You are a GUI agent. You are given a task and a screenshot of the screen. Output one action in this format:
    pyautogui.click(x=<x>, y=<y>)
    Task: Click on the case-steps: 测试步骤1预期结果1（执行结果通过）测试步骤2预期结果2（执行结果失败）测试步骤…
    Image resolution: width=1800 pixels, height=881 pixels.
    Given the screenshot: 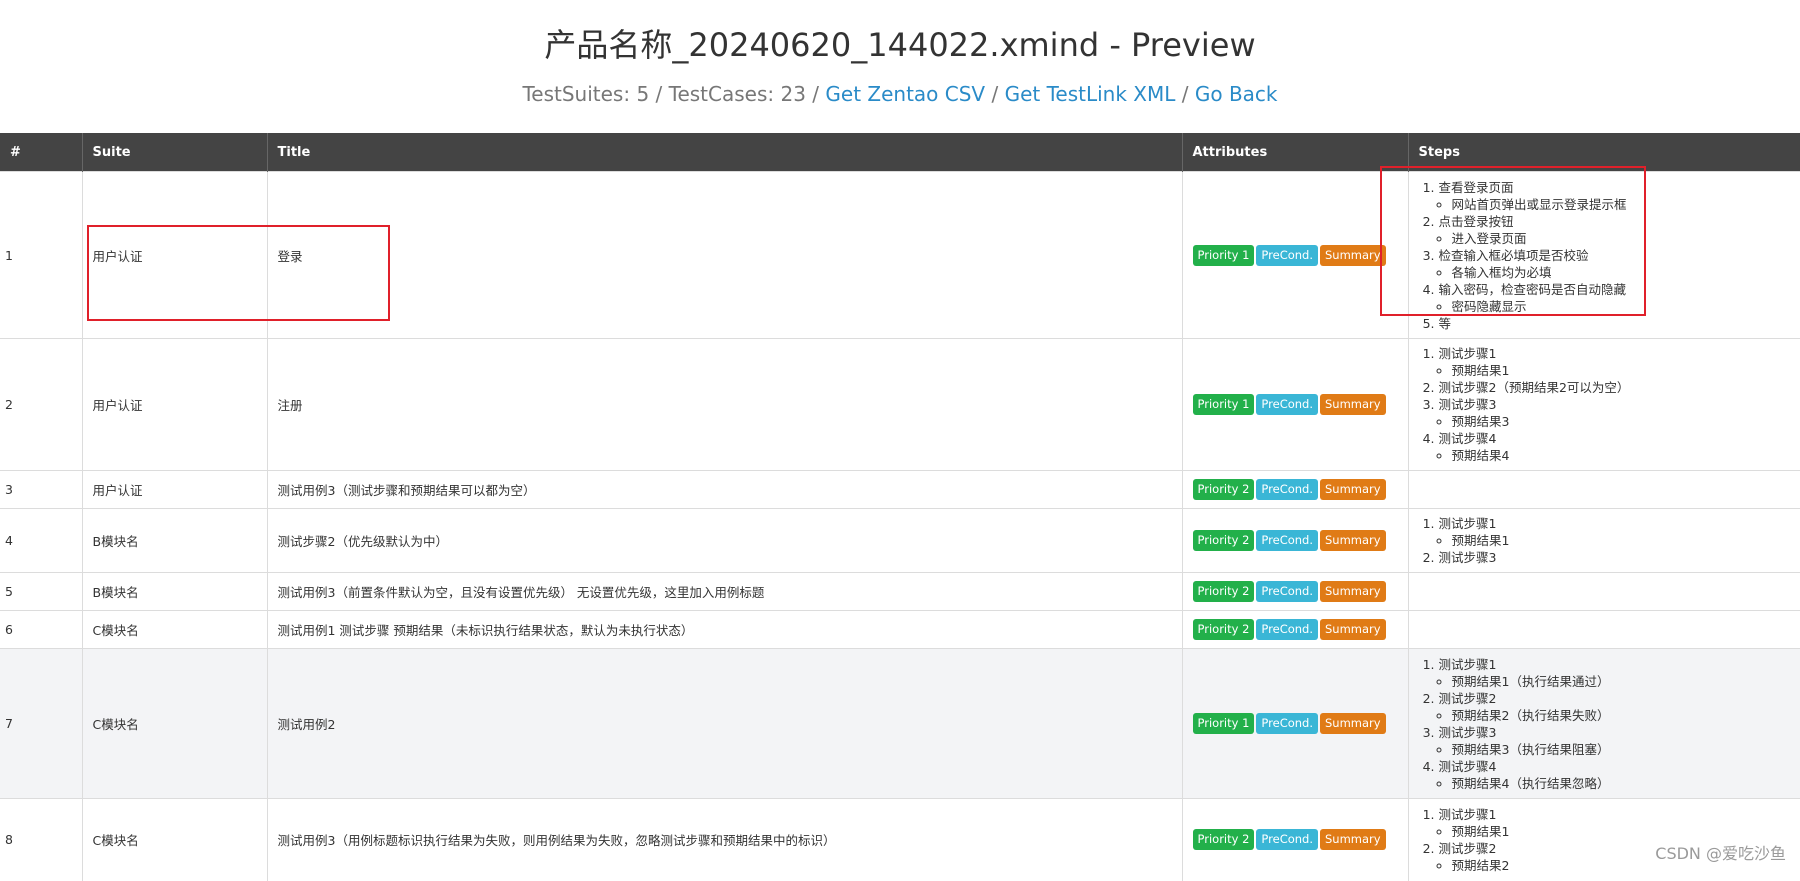 What is the action you would take?
    pyautogui.click(x=1603, y=723)
    